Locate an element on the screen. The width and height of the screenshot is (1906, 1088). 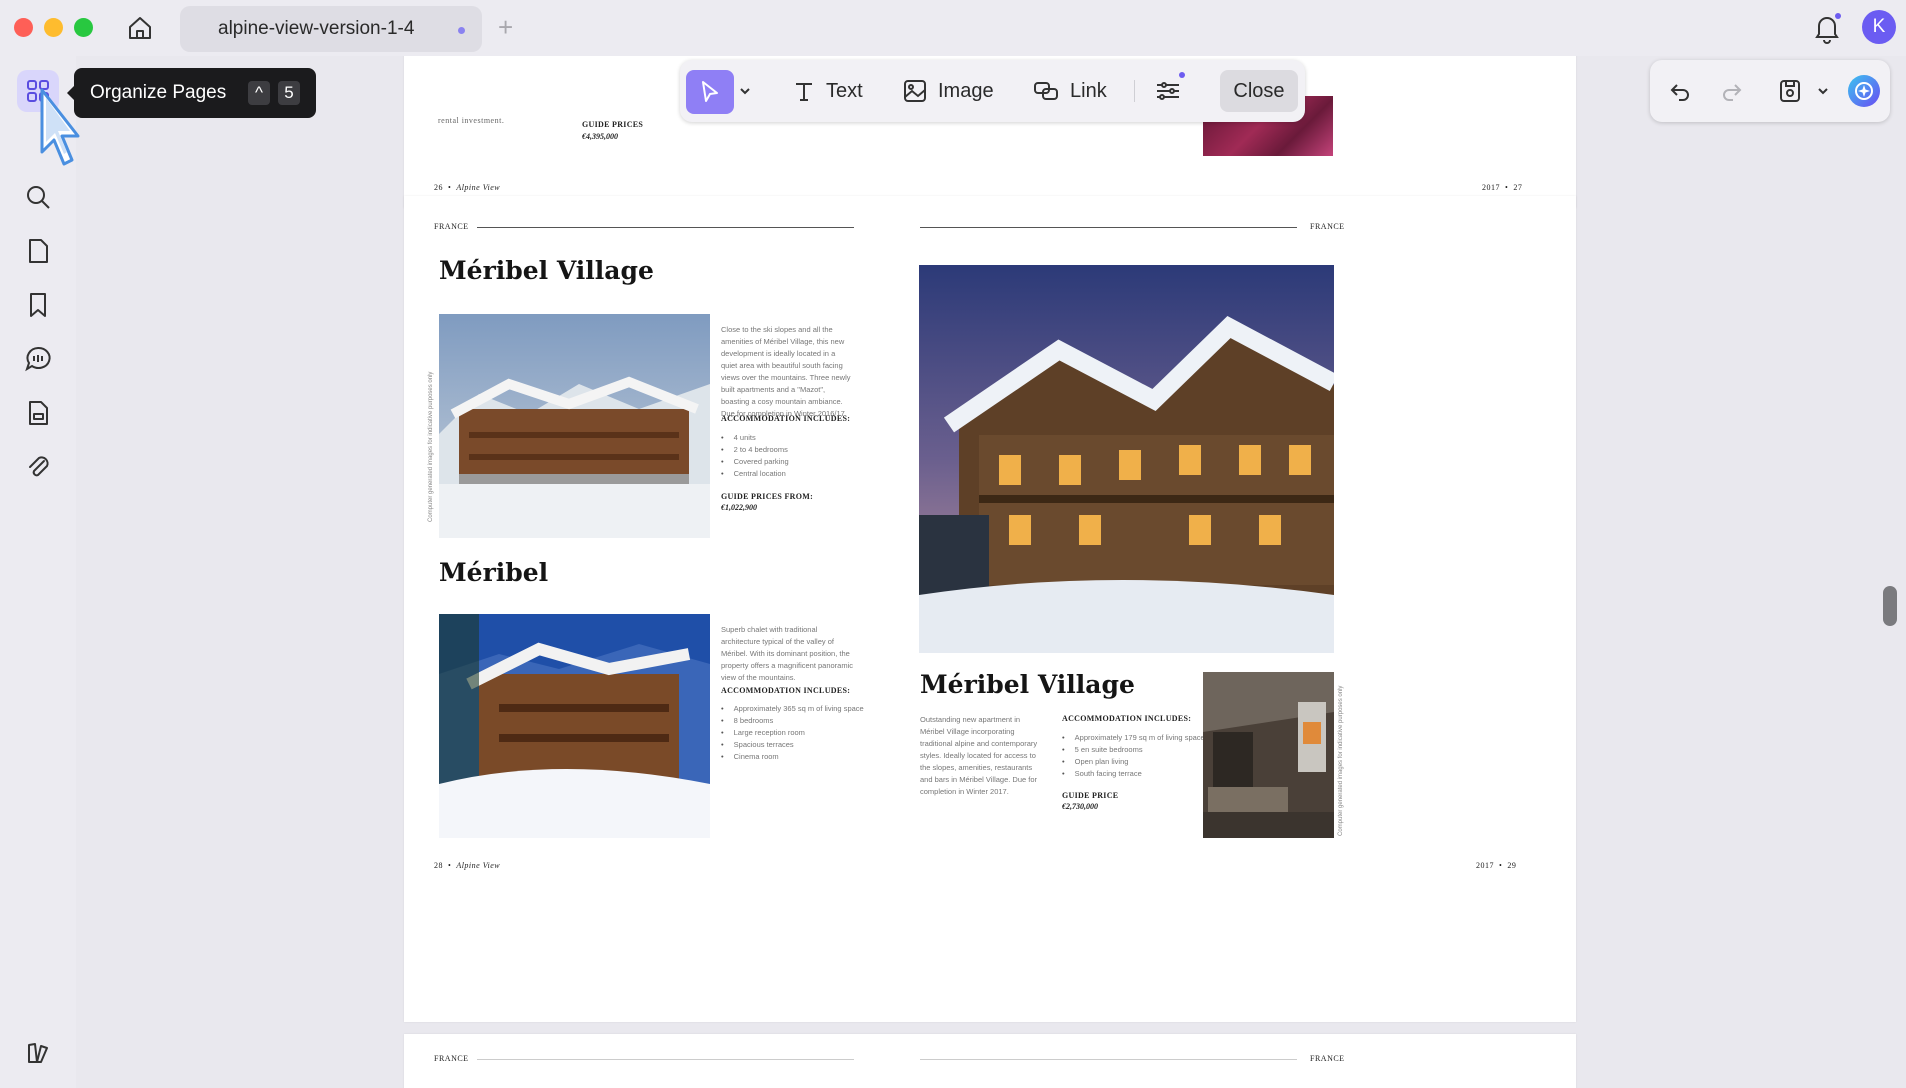
page-footer-left: 28 • Alpine View is located at coordinates (467, 865).